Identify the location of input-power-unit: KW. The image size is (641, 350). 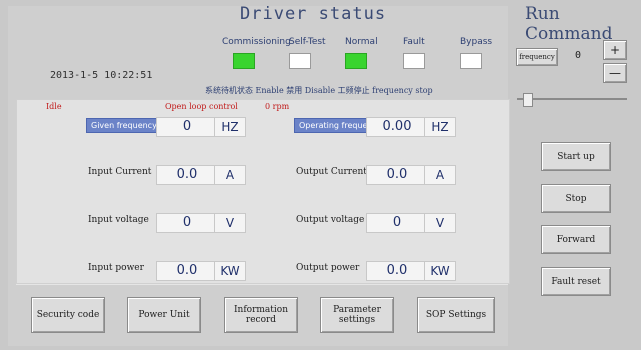
(230, 271).